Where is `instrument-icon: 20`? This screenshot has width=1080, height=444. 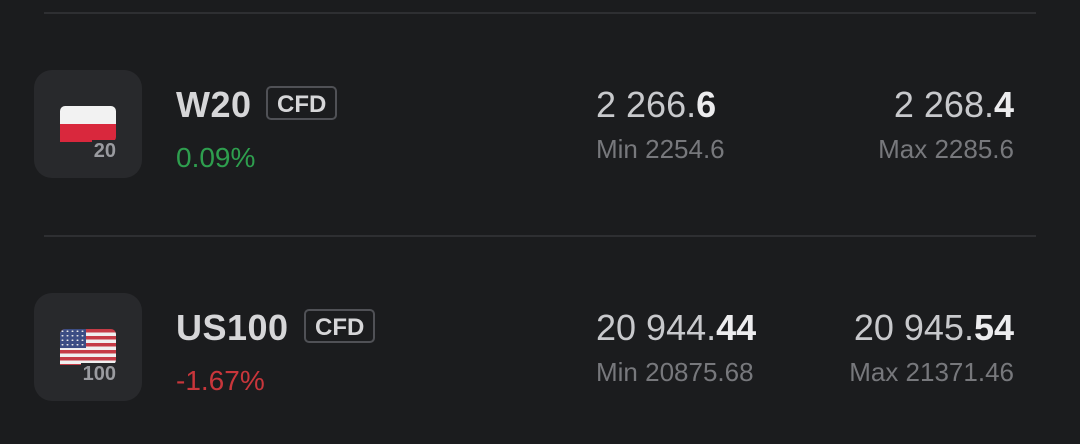
instrument-icon: 20 is located at coordinates (88, 124).